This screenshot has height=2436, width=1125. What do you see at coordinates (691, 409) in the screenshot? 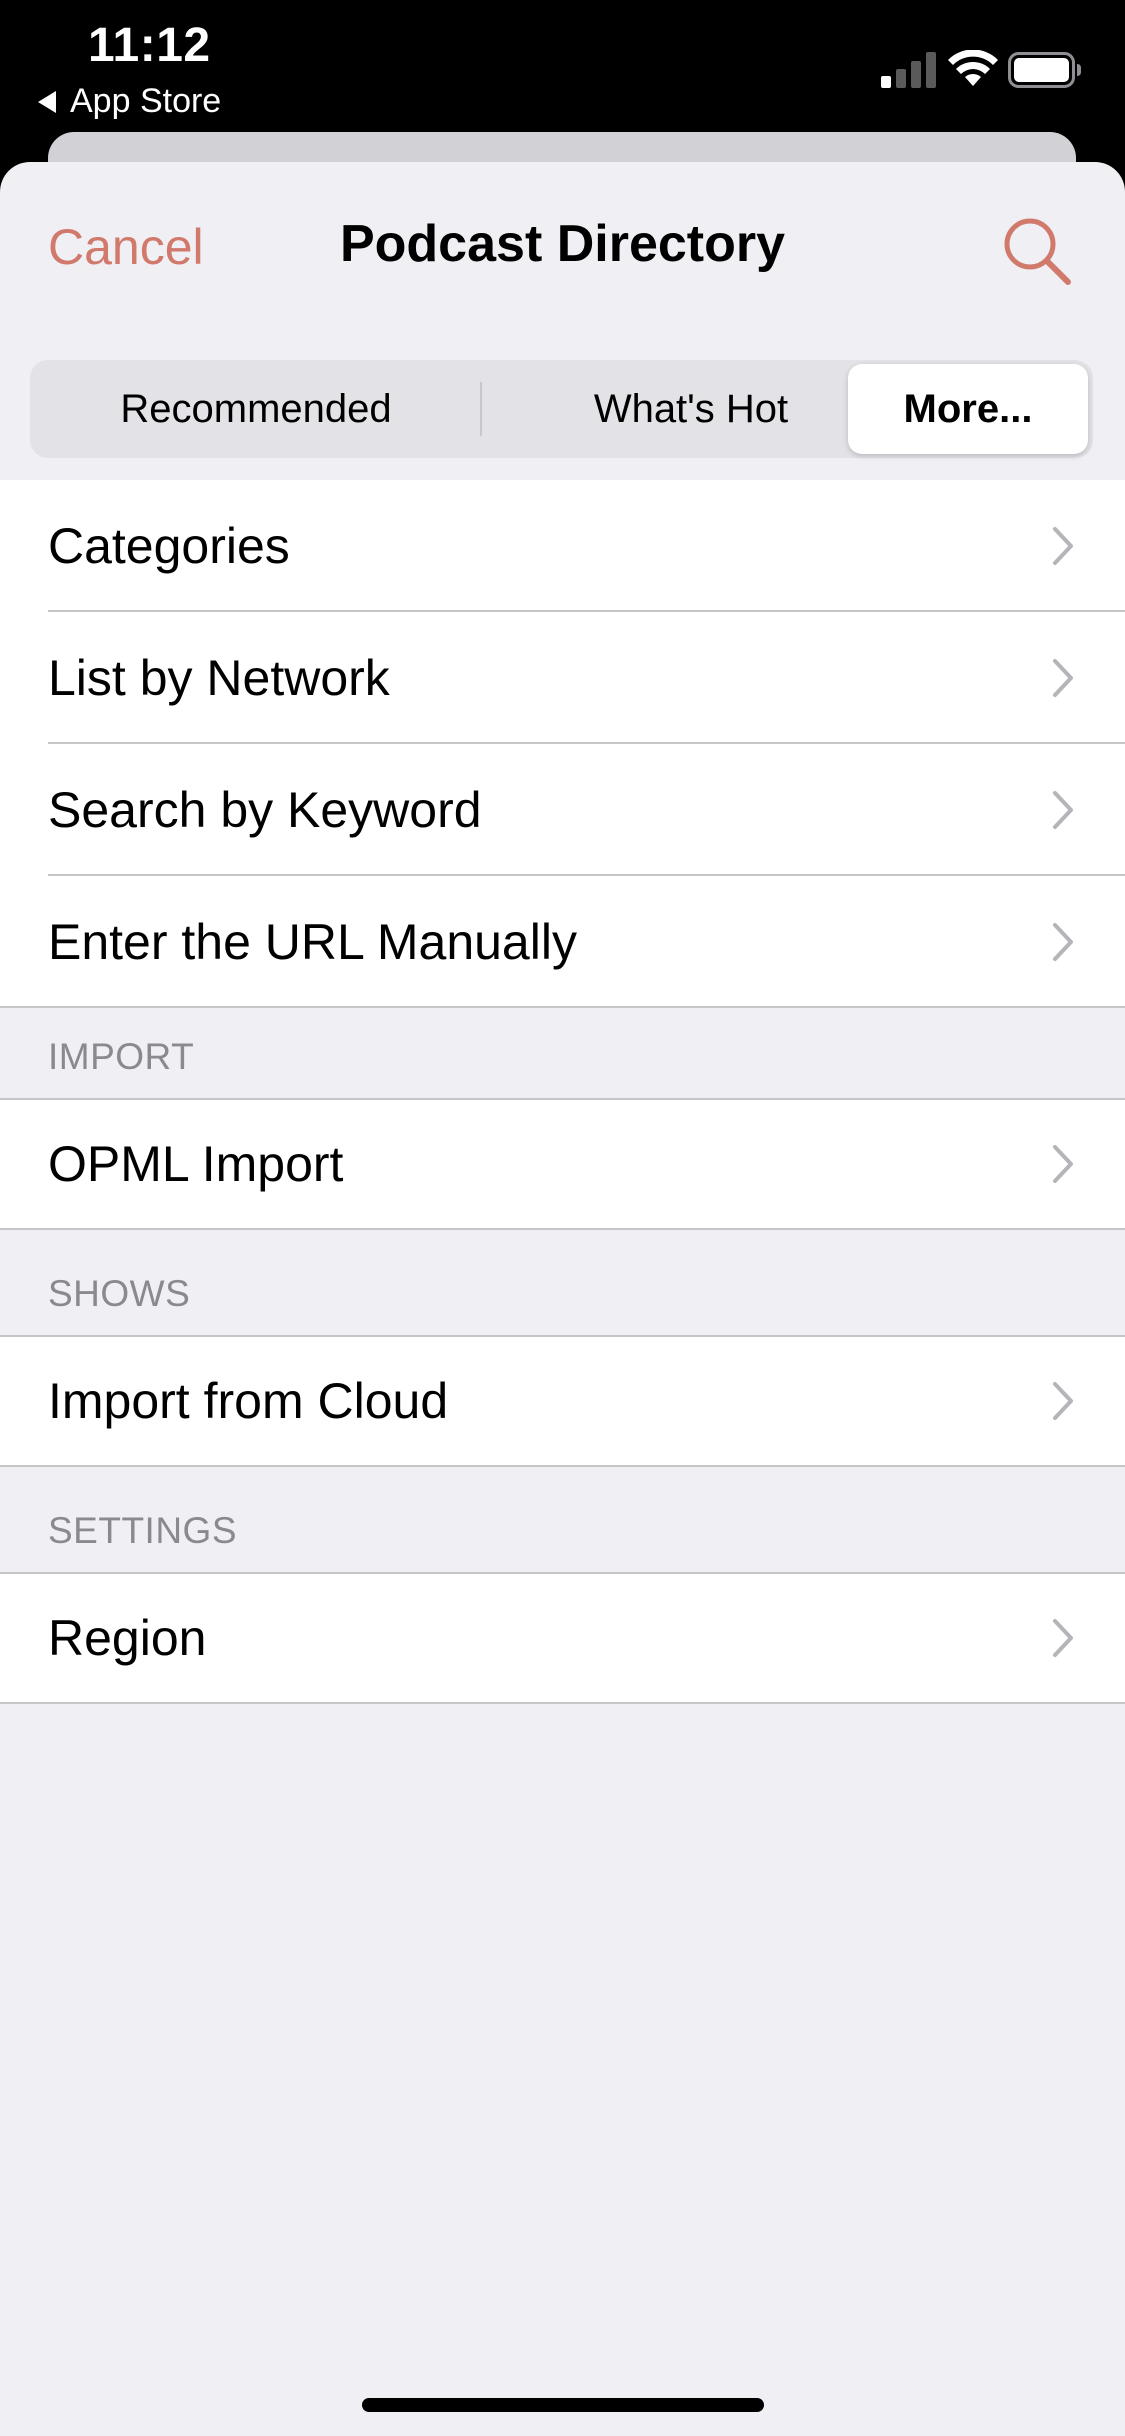
I see `segment-whats-hot: What's Hot` at bounding box center [691, 409].